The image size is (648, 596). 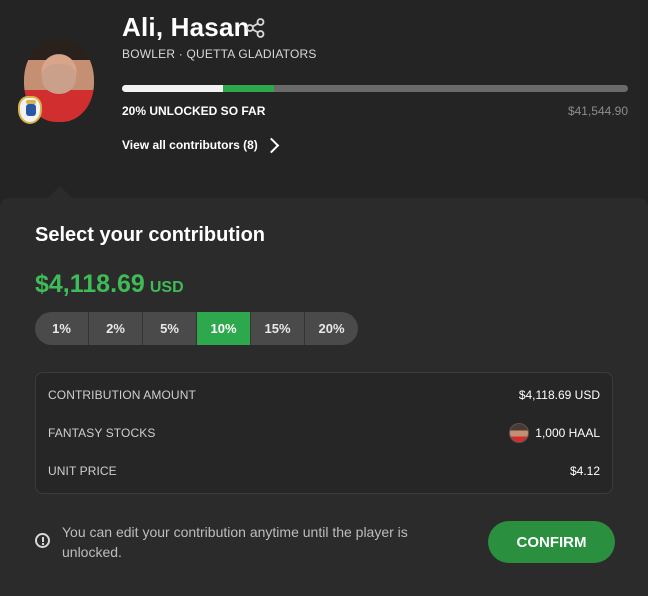 What do you see at coordinates (219, 54) in the screenshot?
I see `player-role-team: BOWLER · QUETTA GLADIATORS` at bounding box center [219, 54].